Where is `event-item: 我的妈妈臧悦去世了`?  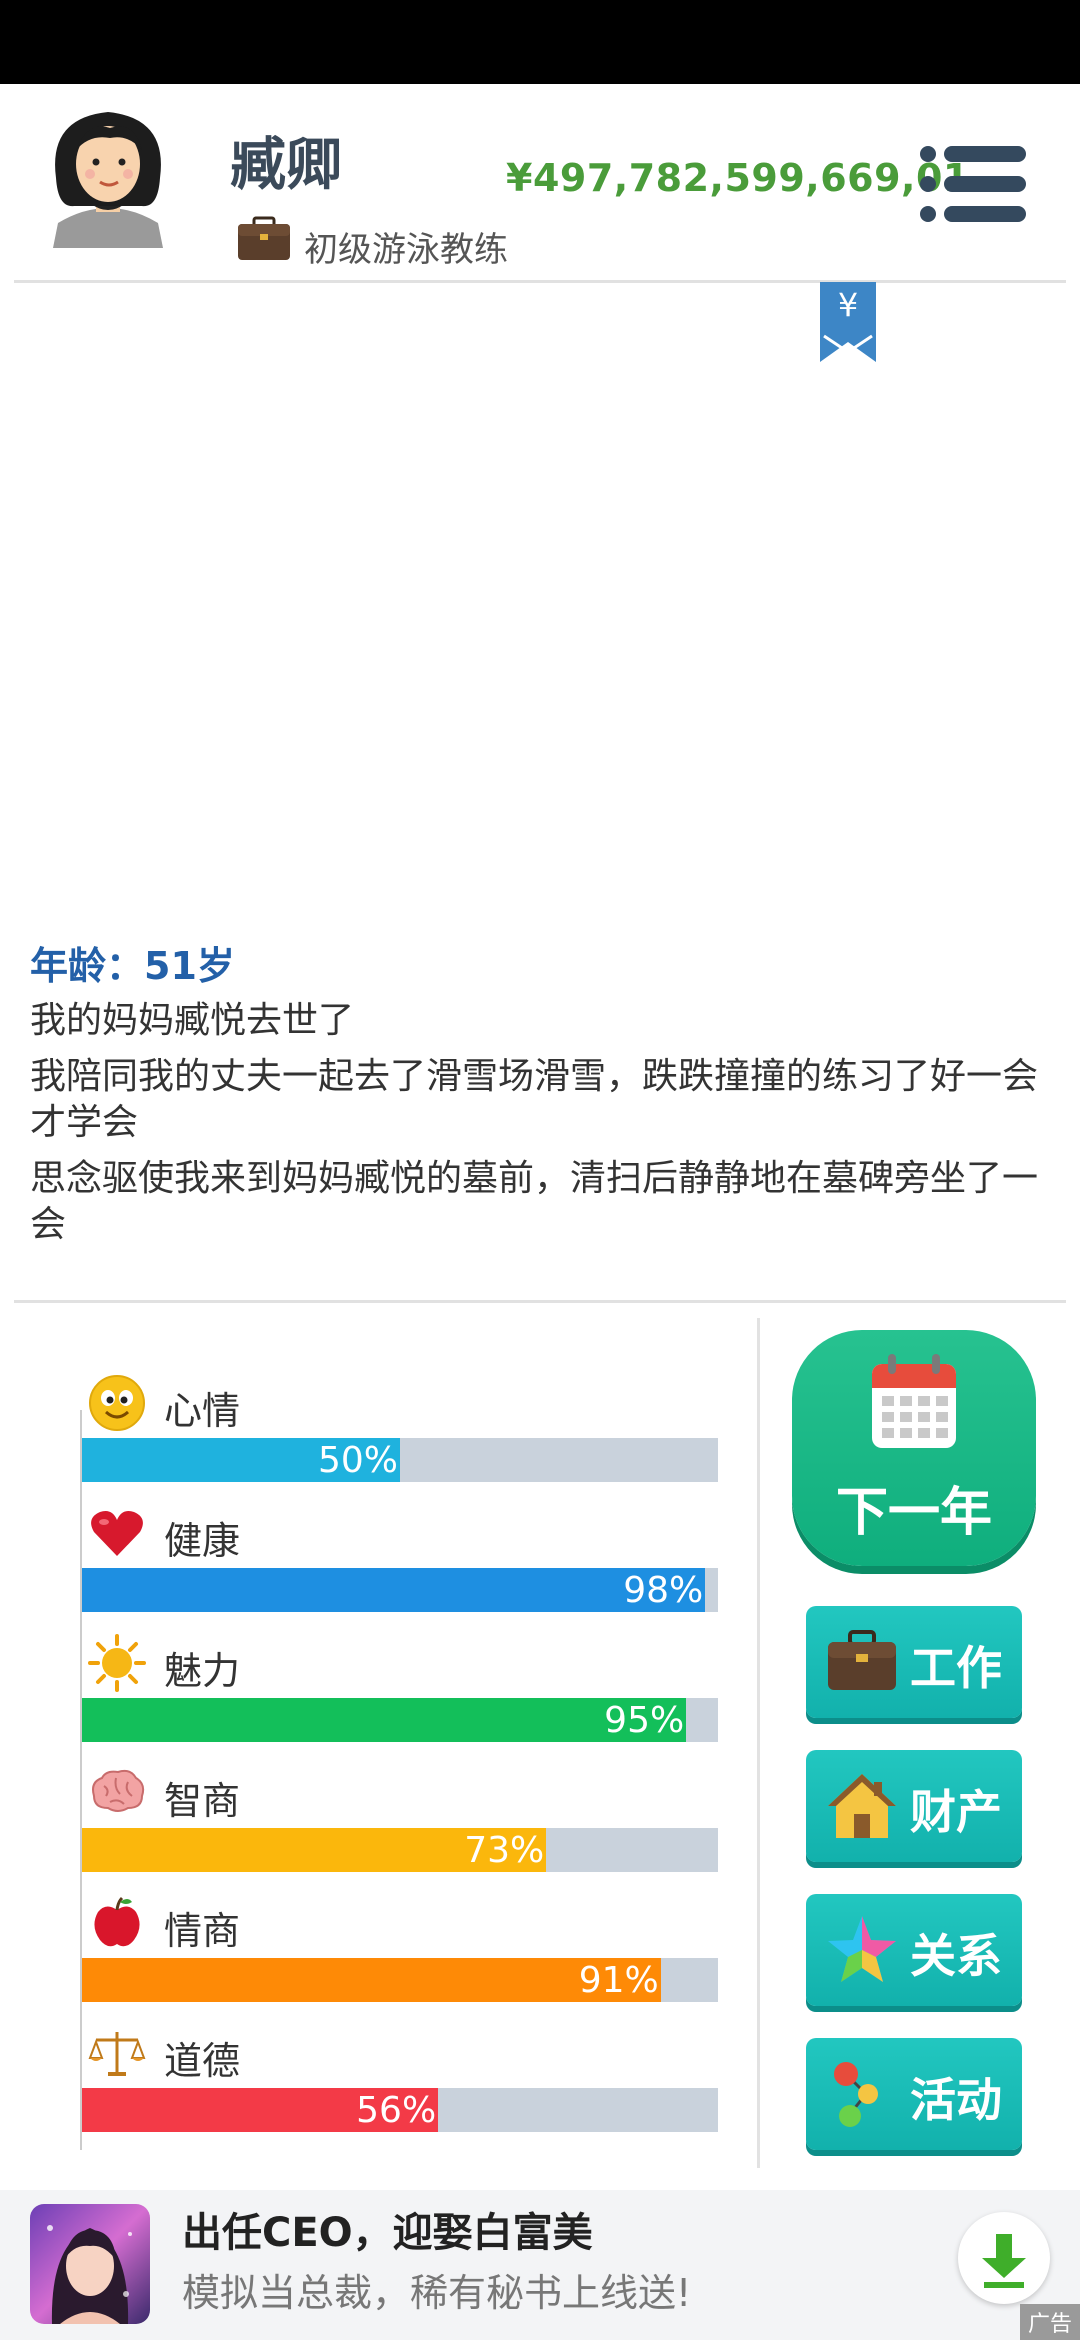
event-item: 我的妈妈臧悦去世了 is located at coordinates (192, 1020).